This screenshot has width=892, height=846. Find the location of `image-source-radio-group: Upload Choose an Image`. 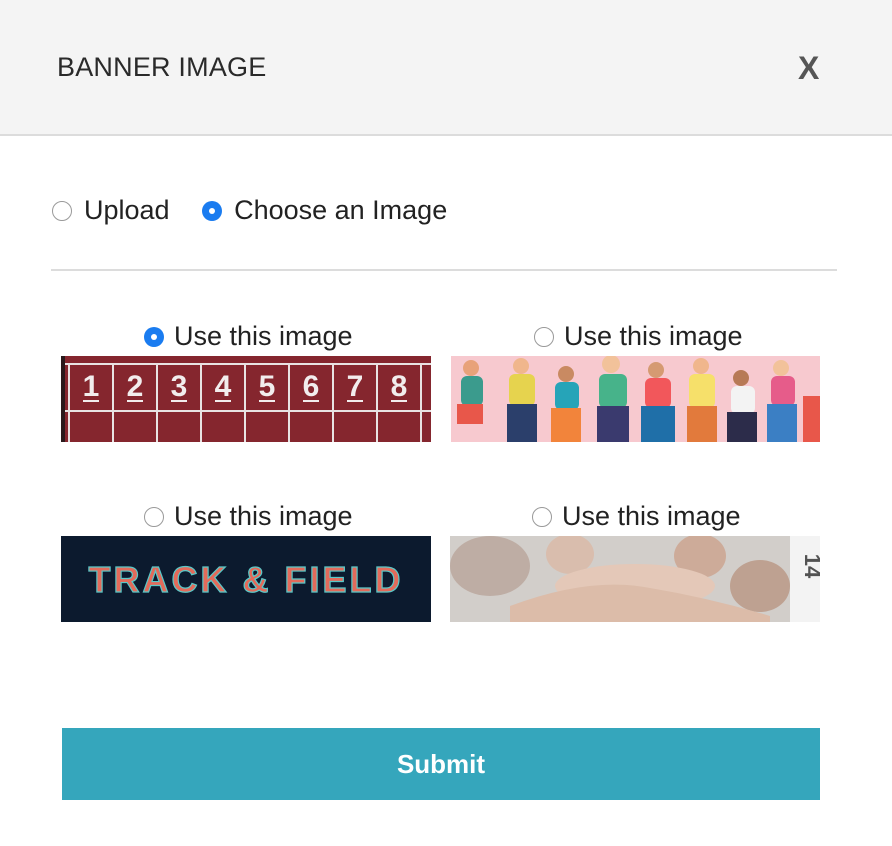

image-source-radio-group: Upload Choose an Image is located at coordinates (249, 211).